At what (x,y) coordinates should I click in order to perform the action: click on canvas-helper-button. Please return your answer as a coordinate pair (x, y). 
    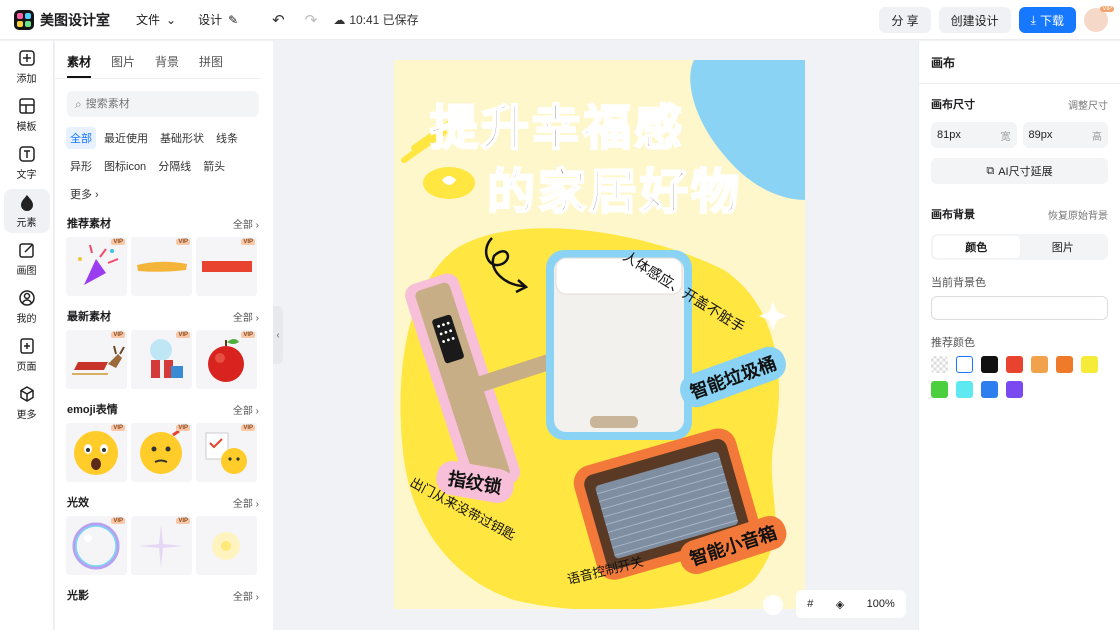
    Looking at the image, I should click on (773, 605).